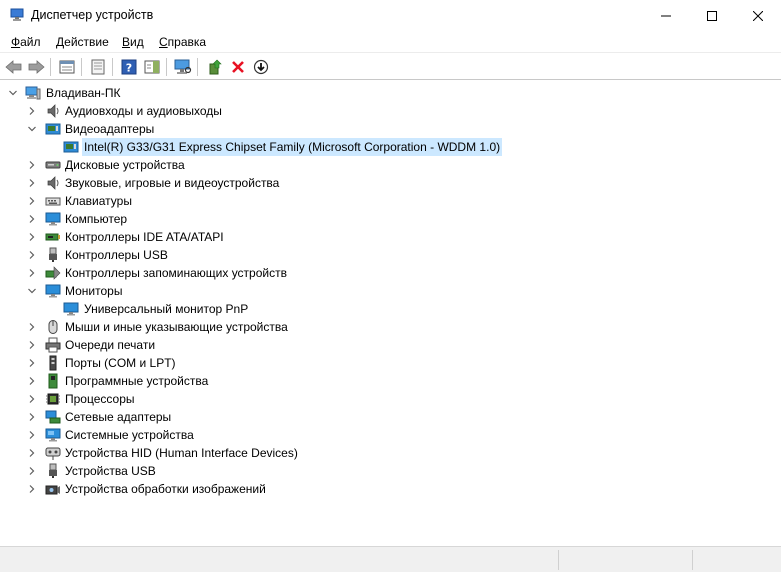  I want to click on device-manager-icon, so click(17, 14).